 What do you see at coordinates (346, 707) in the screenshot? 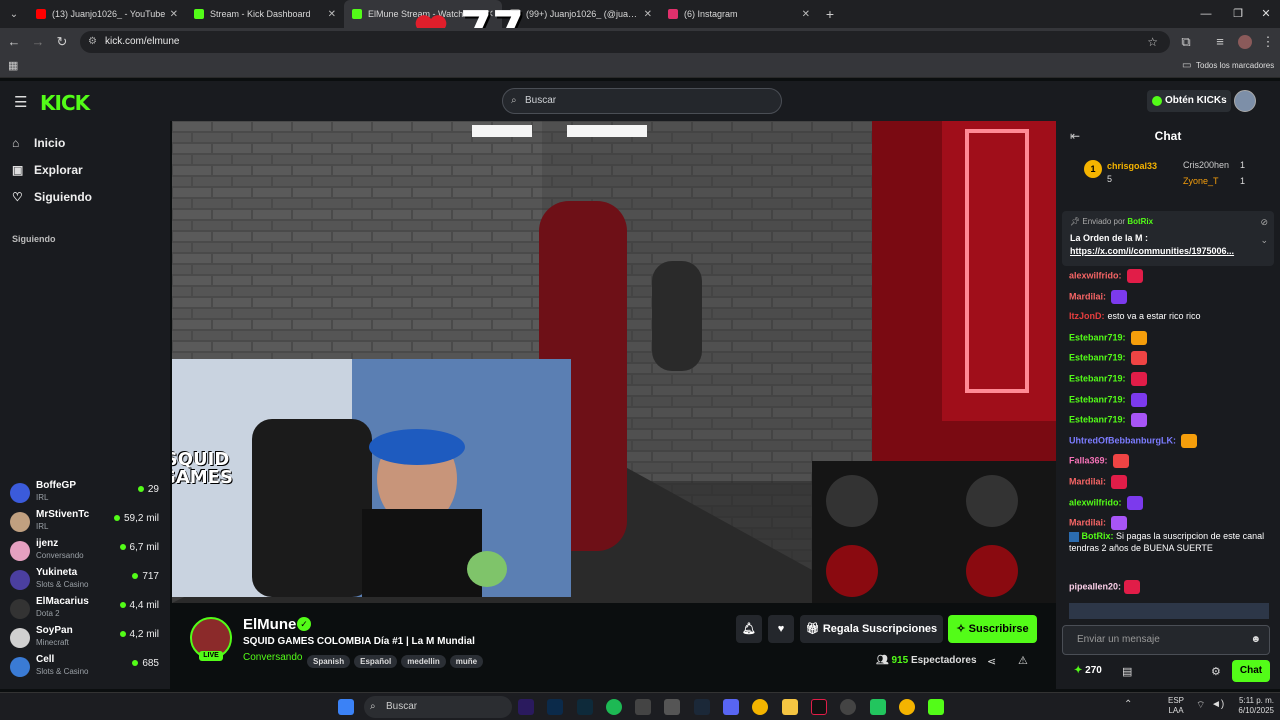
I see `windows-start-icon` at bounding box center [346, 707].